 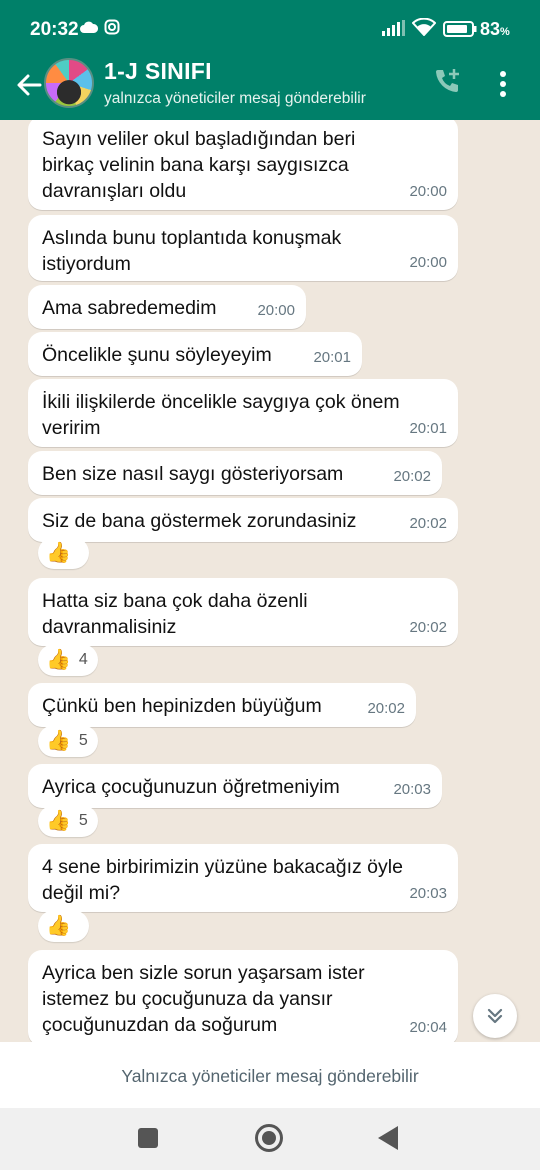 What do you see at coordinates (191, 787) in the screenshot?
I see `message-text: Ayrica çocuğunuzun öğretmeniyim` at bounding box center [191, 787].